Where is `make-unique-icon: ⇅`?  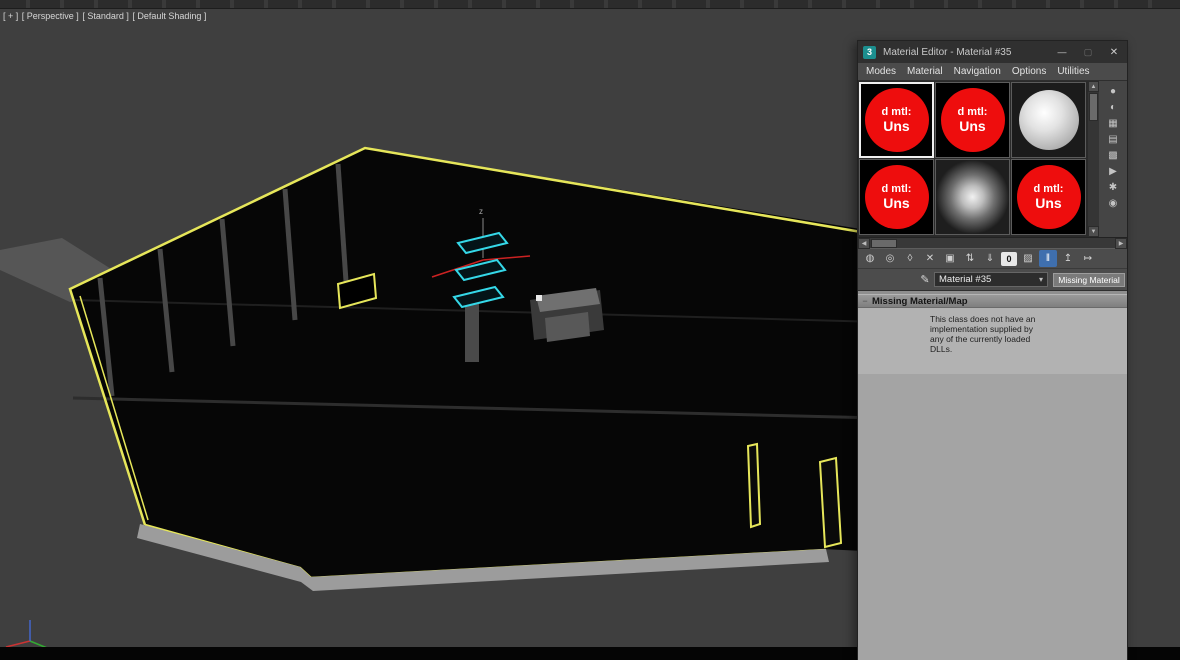
make-unique-icon: ⇅ is located at coordinates (970, 258).